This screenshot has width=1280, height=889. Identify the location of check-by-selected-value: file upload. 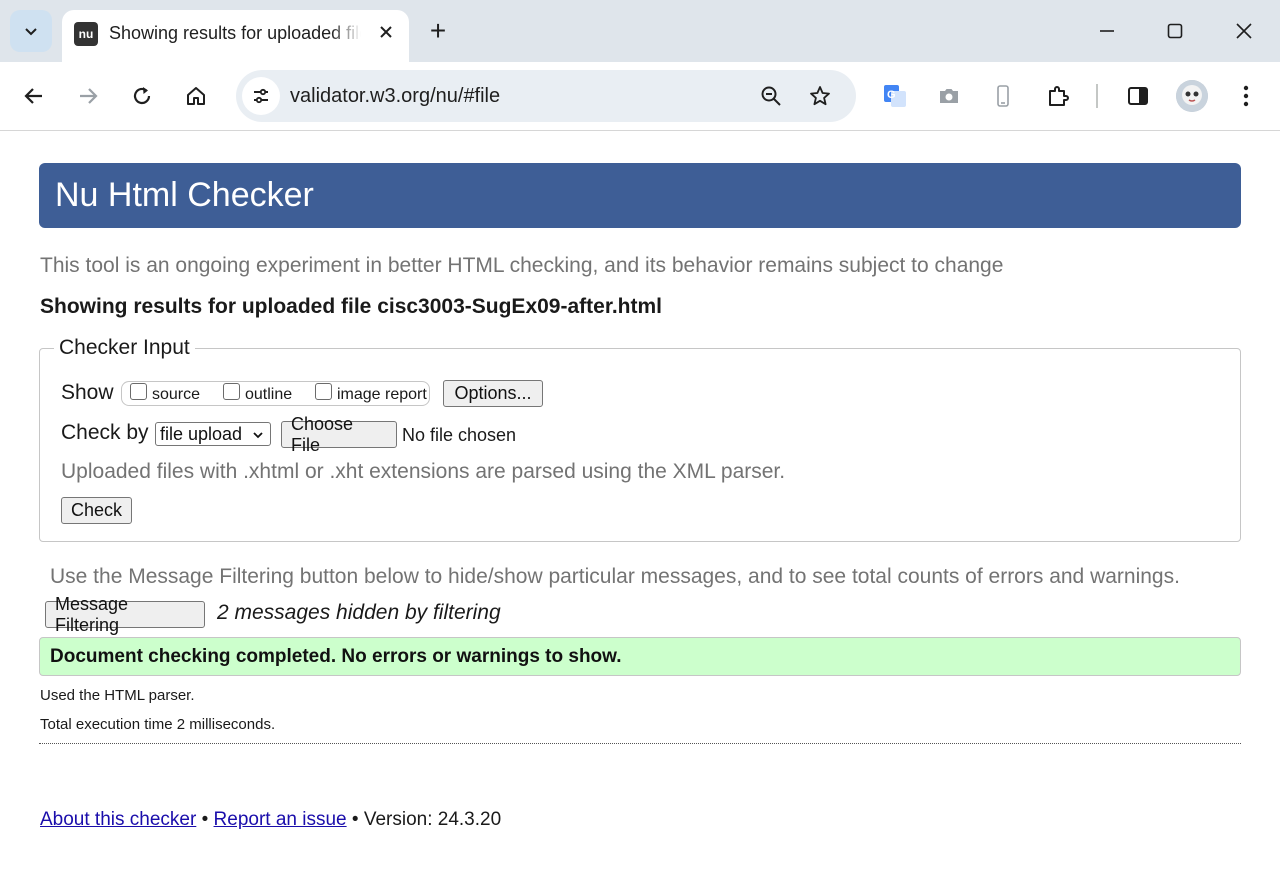
(201, 434).